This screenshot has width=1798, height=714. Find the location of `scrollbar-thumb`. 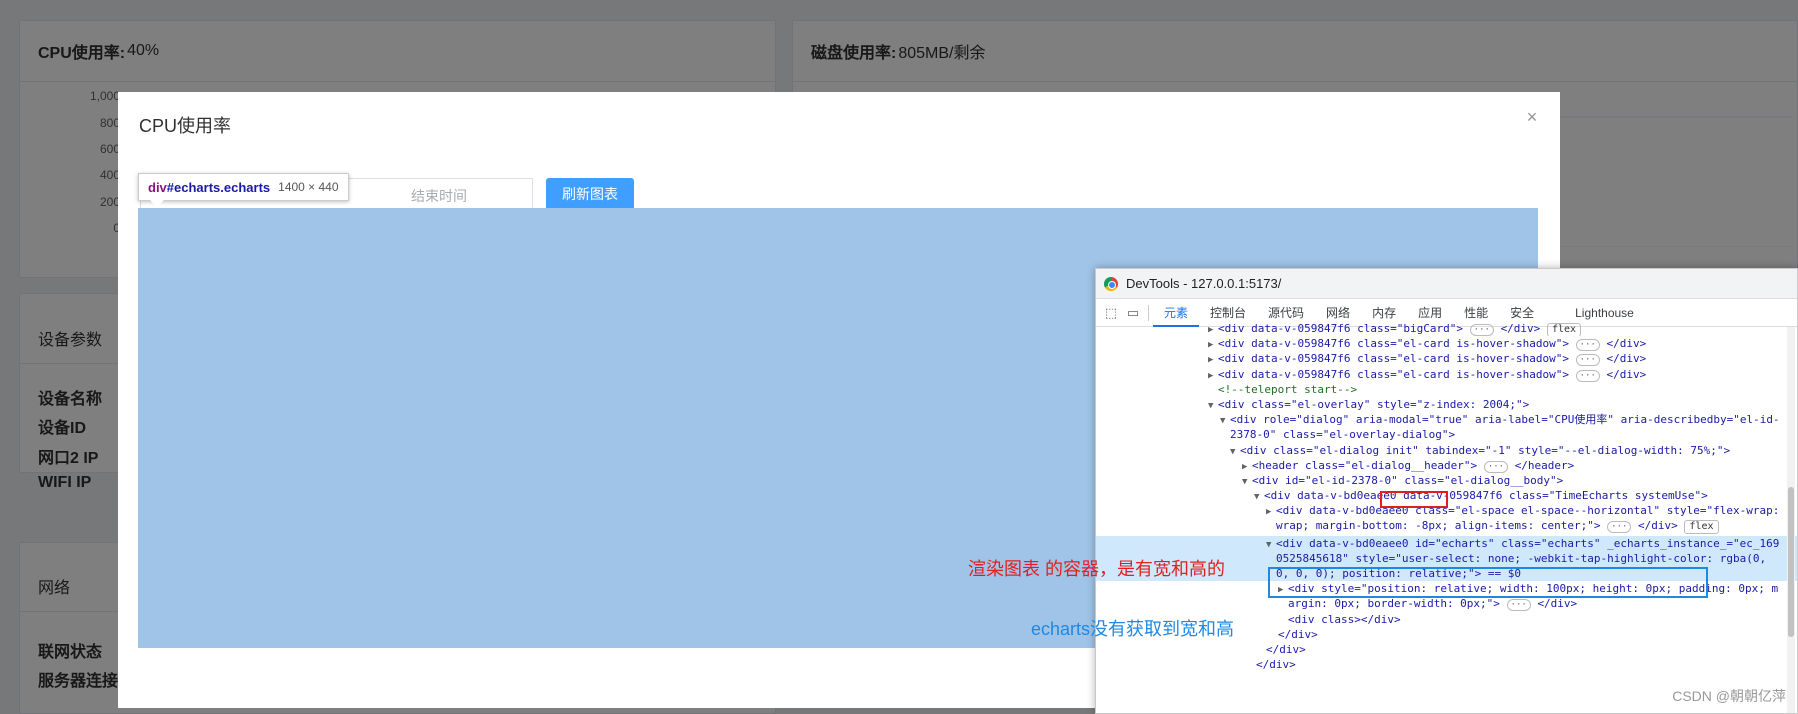

scrollbar-thumb is located at coordinates (1791, 562).